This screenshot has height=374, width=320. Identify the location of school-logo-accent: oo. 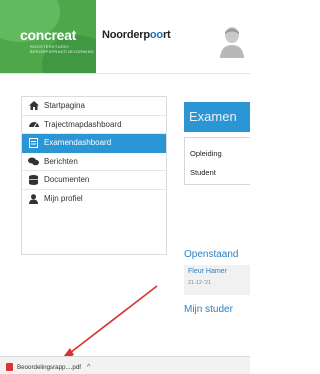
(156, 35).